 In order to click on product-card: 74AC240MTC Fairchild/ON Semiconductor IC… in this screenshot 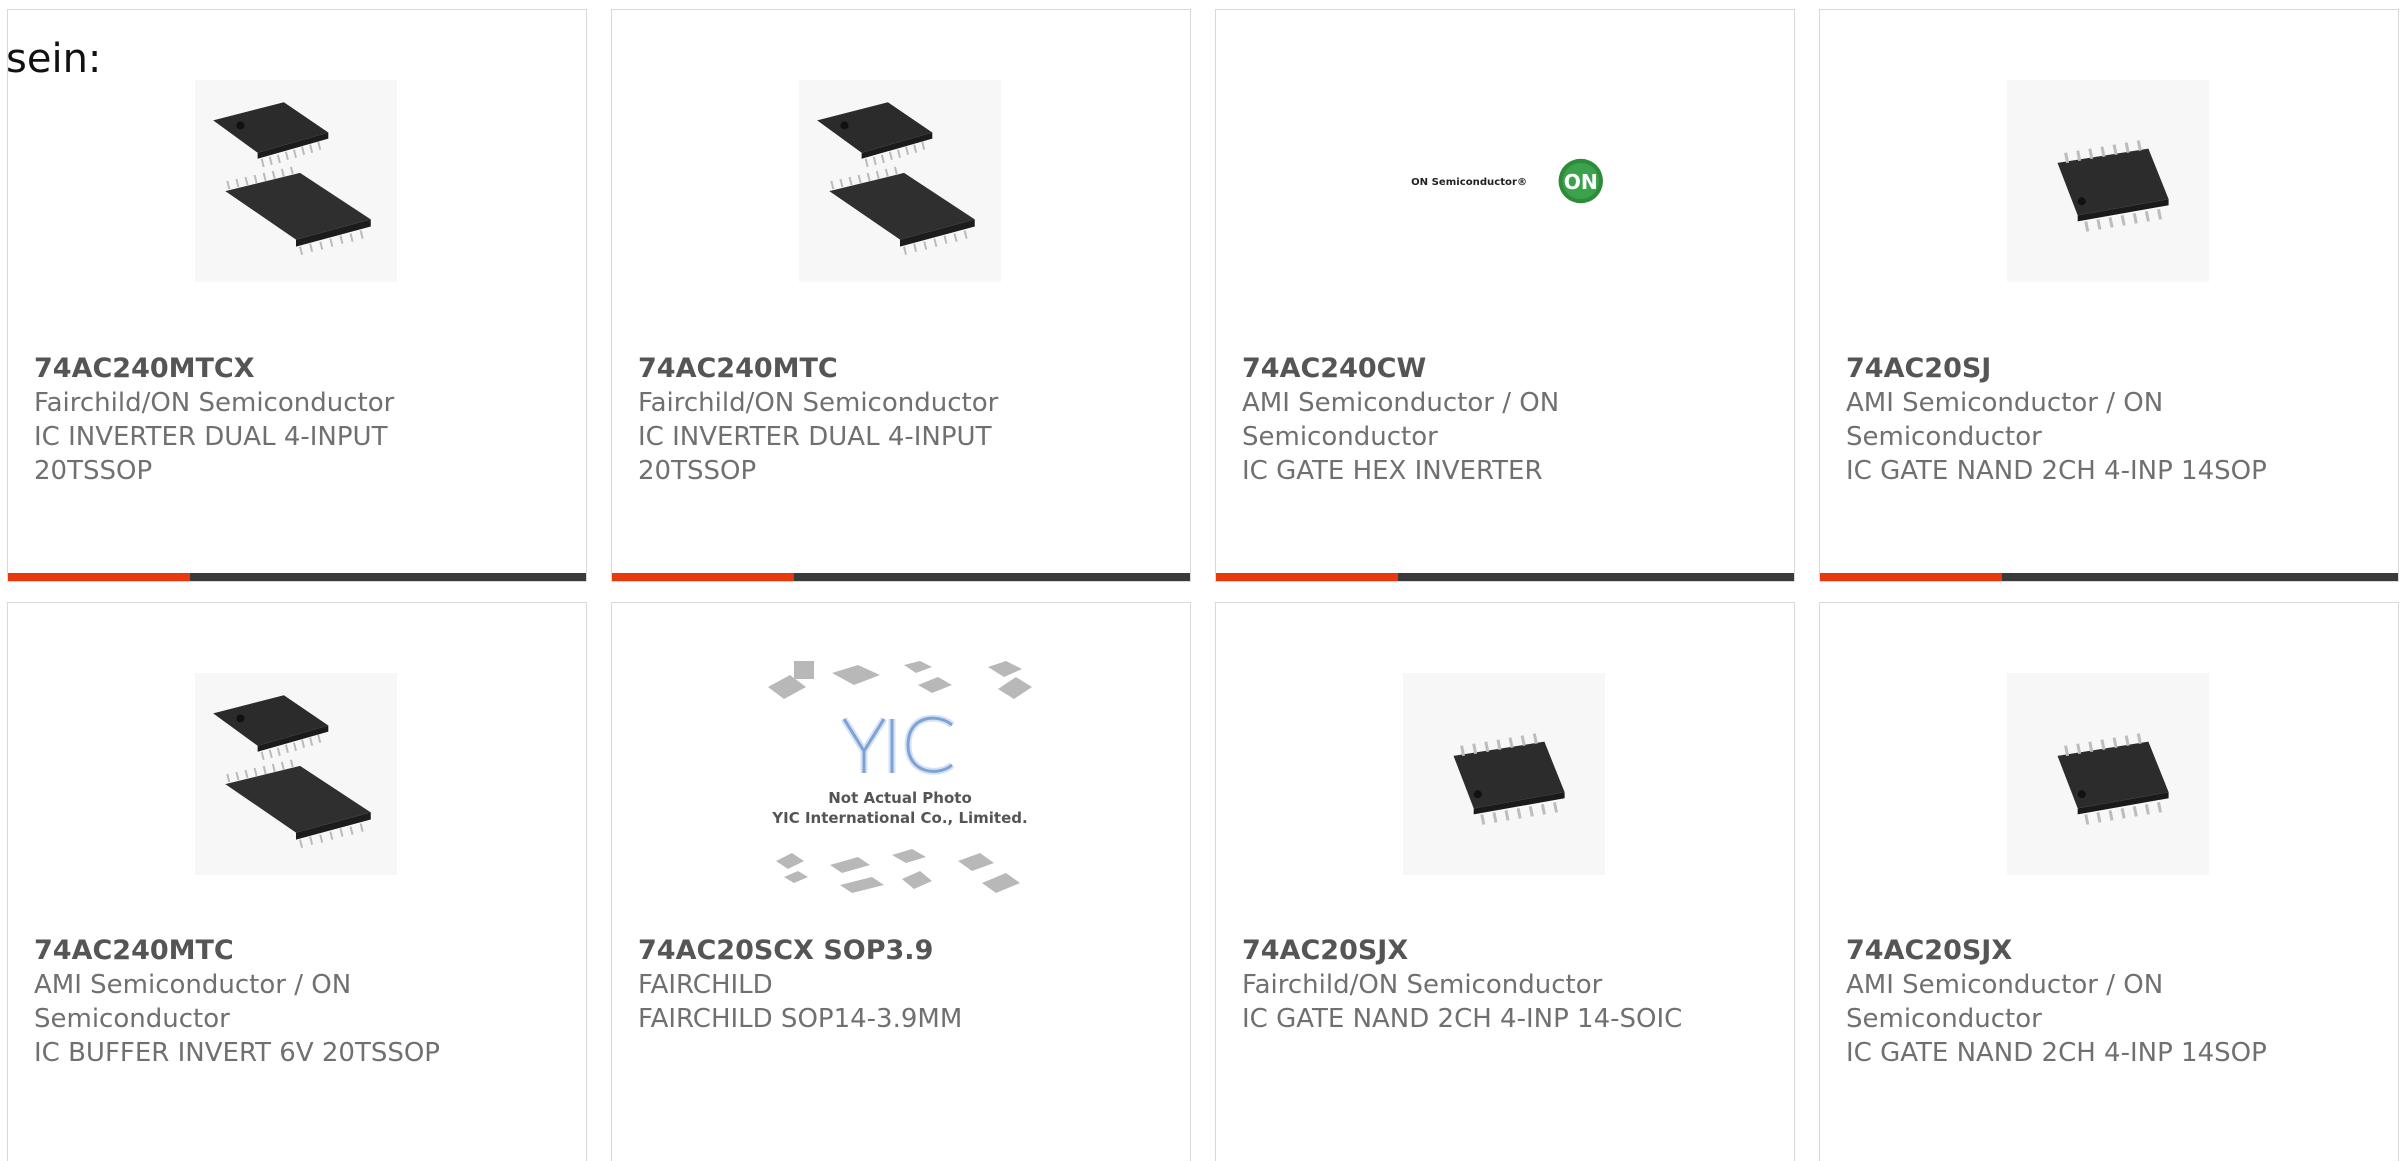, I will do `click(901, 295)`.